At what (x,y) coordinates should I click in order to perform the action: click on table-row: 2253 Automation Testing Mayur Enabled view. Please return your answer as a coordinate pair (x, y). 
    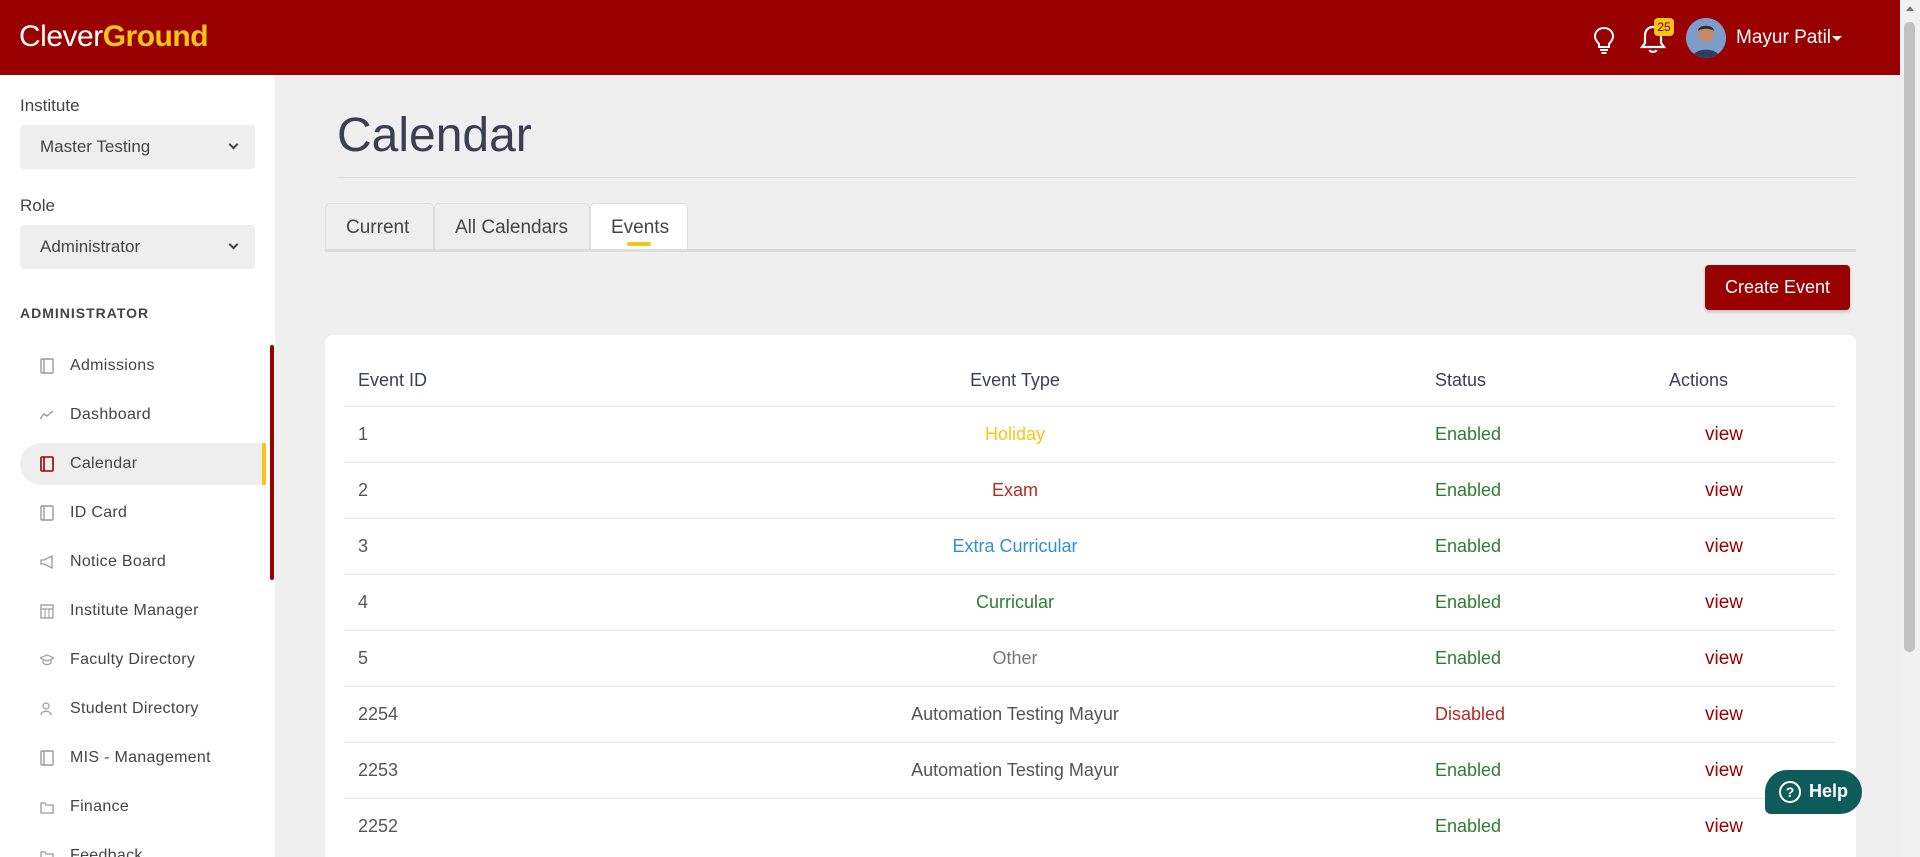
    Looking at the image, I should click on (1090, 770).